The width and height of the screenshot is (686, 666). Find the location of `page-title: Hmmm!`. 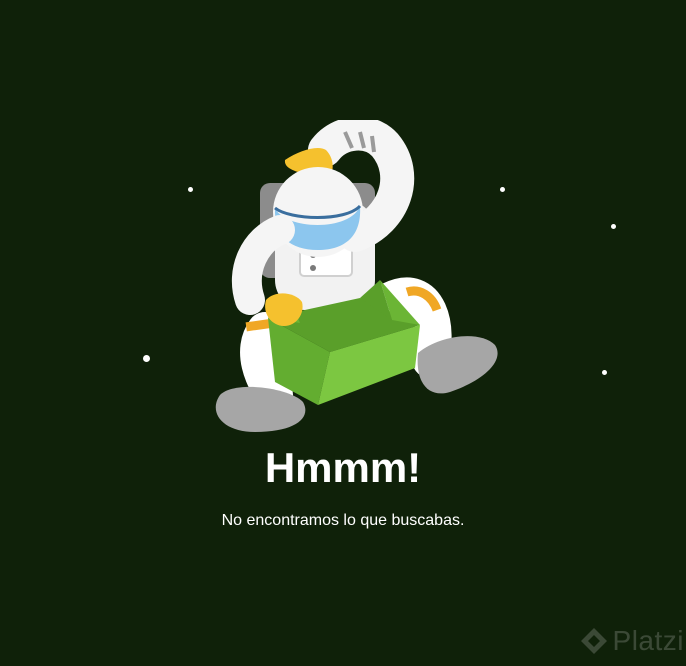

page-title: Hmmm! is located at coordinates (343, 467).